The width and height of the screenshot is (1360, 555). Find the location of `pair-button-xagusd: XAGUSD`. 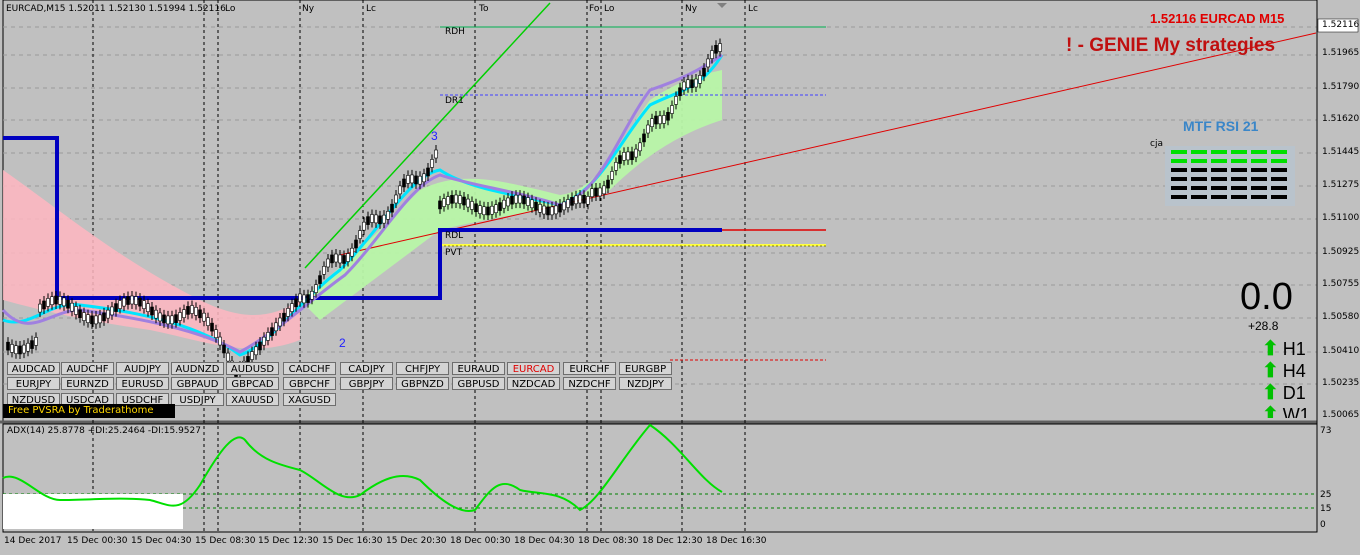

pair-button-xagusd: XAGUSD is located at coordinates (309, 399).